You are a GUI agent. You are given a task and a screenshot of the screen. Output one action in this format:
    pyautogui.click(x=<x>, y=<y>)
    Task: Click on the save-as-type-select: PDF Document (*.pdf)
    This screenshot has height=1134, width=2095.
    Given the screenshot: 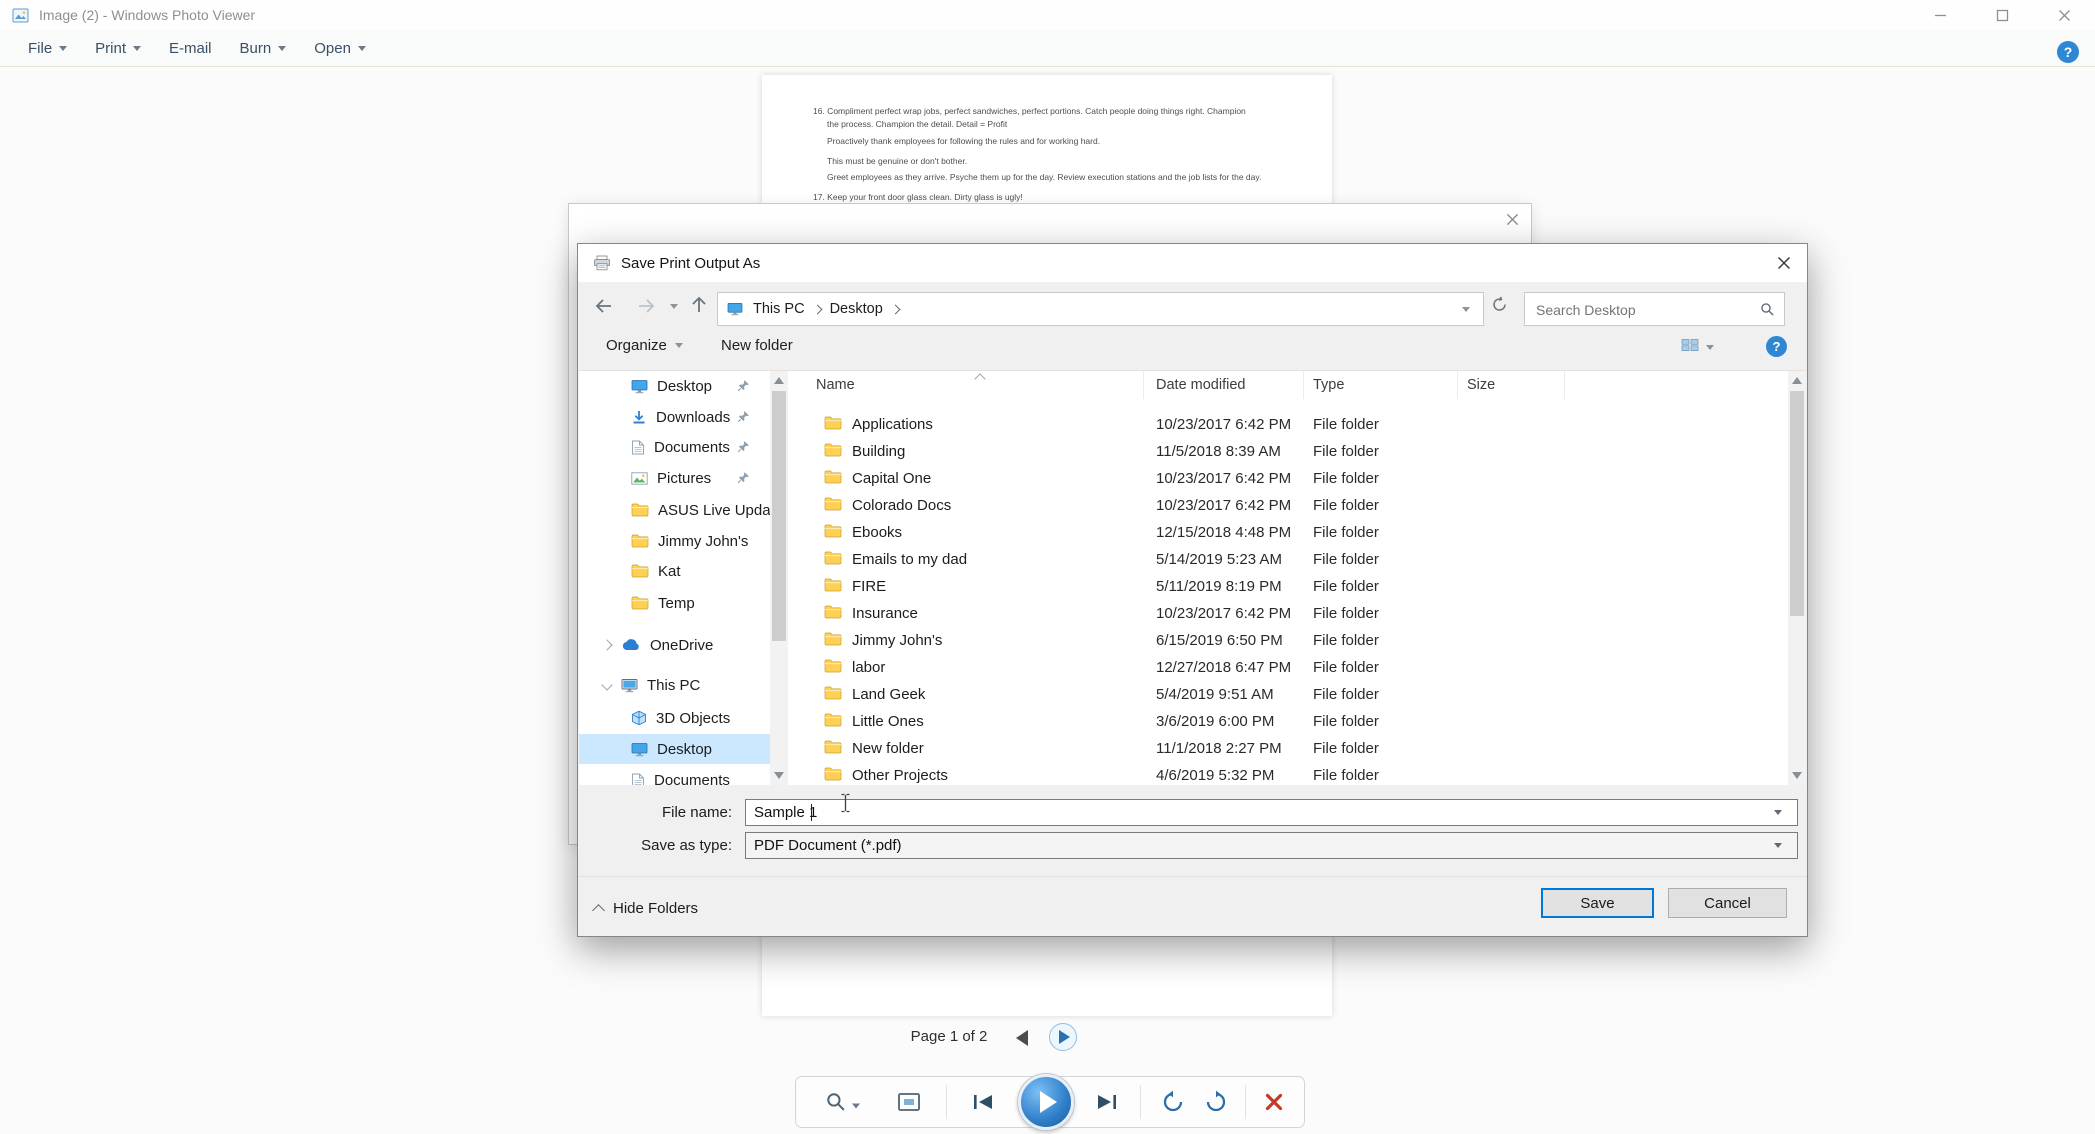 What is the action you would take?
    pyautogui.click(x=1271, y=845)
    